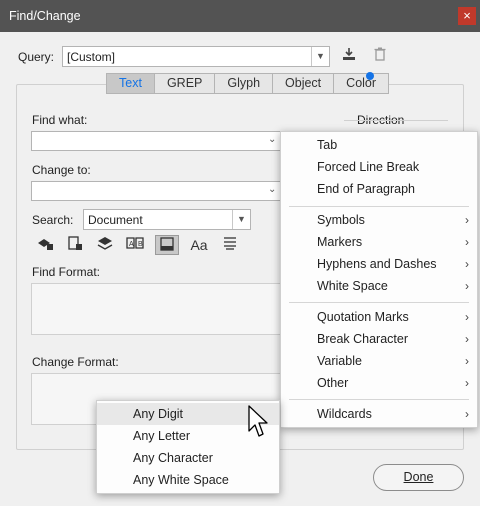 This screenshot has height=506, width=480. What do you see at coordinates (131, 83) in the screenshot?
I see `tab-text: Text` at bounding box center [131, 83].